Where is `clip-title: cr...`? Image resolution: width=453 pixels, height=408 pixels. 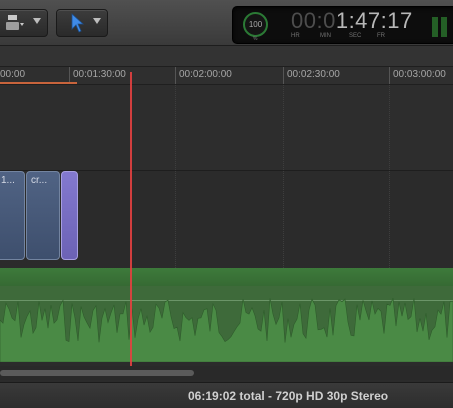 clip-title: cr... is located at coordinates (39, 180).